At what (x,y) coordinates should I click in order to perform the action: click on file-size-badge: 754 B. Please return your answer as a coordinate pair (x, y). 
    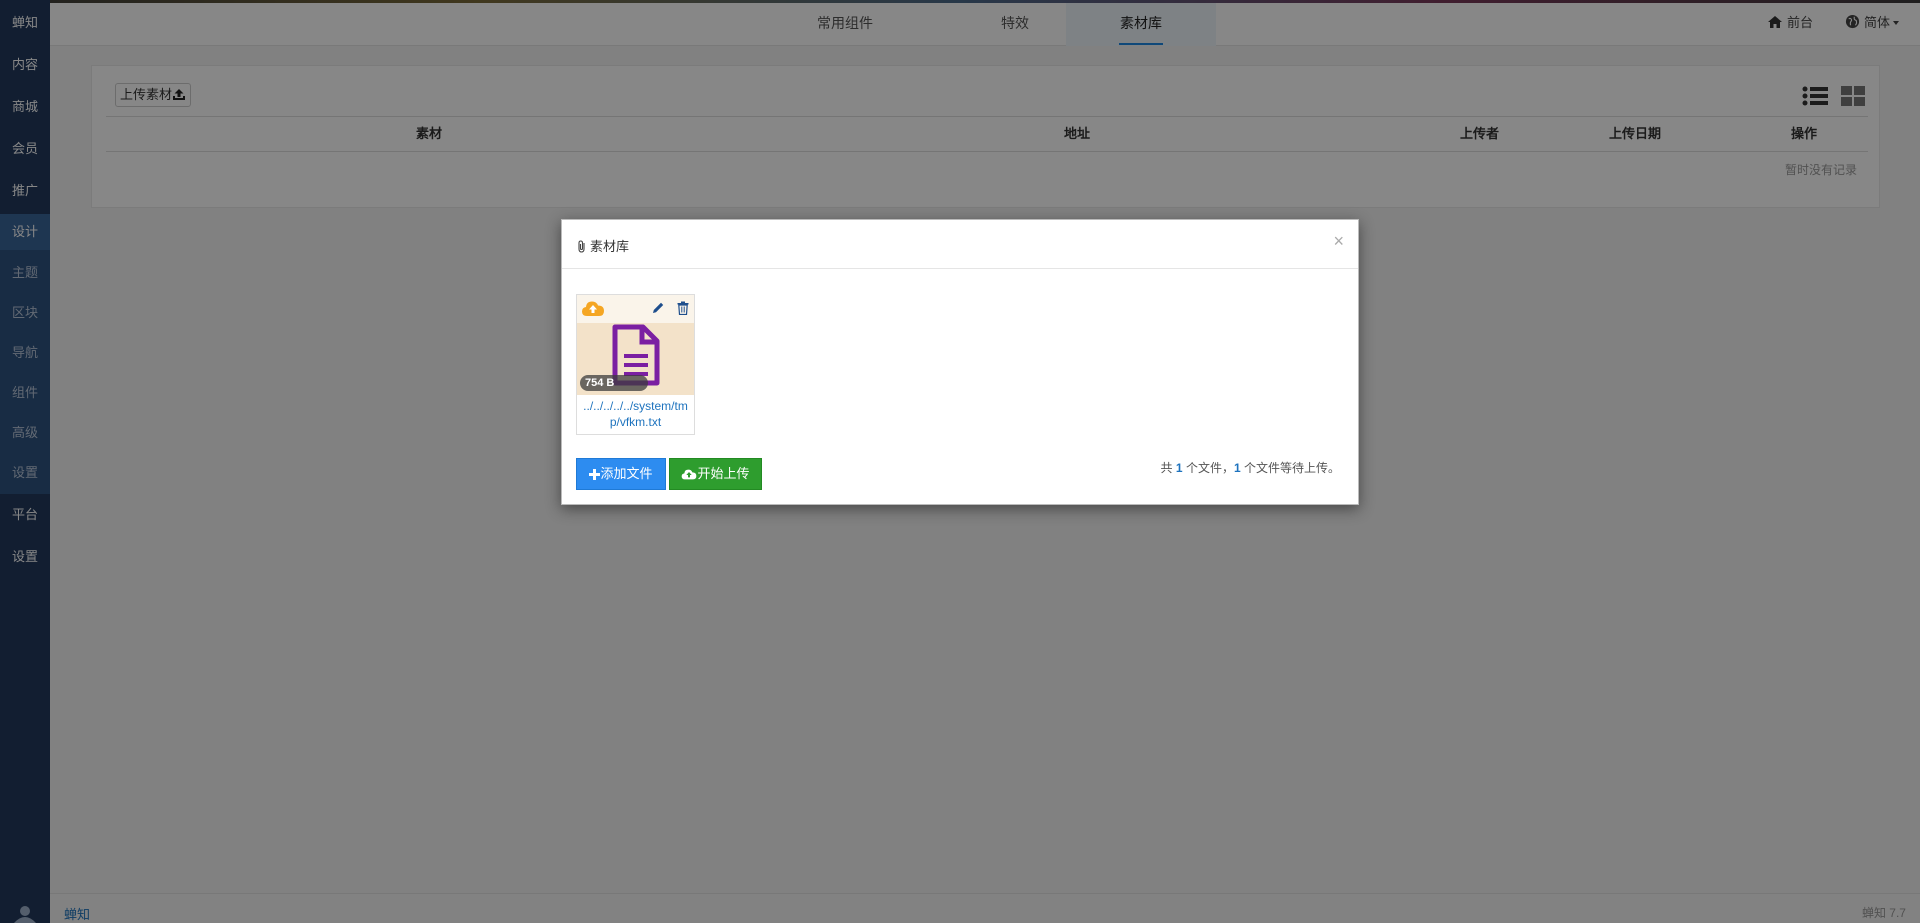
    Looking at the image, I should click on (614, 383).